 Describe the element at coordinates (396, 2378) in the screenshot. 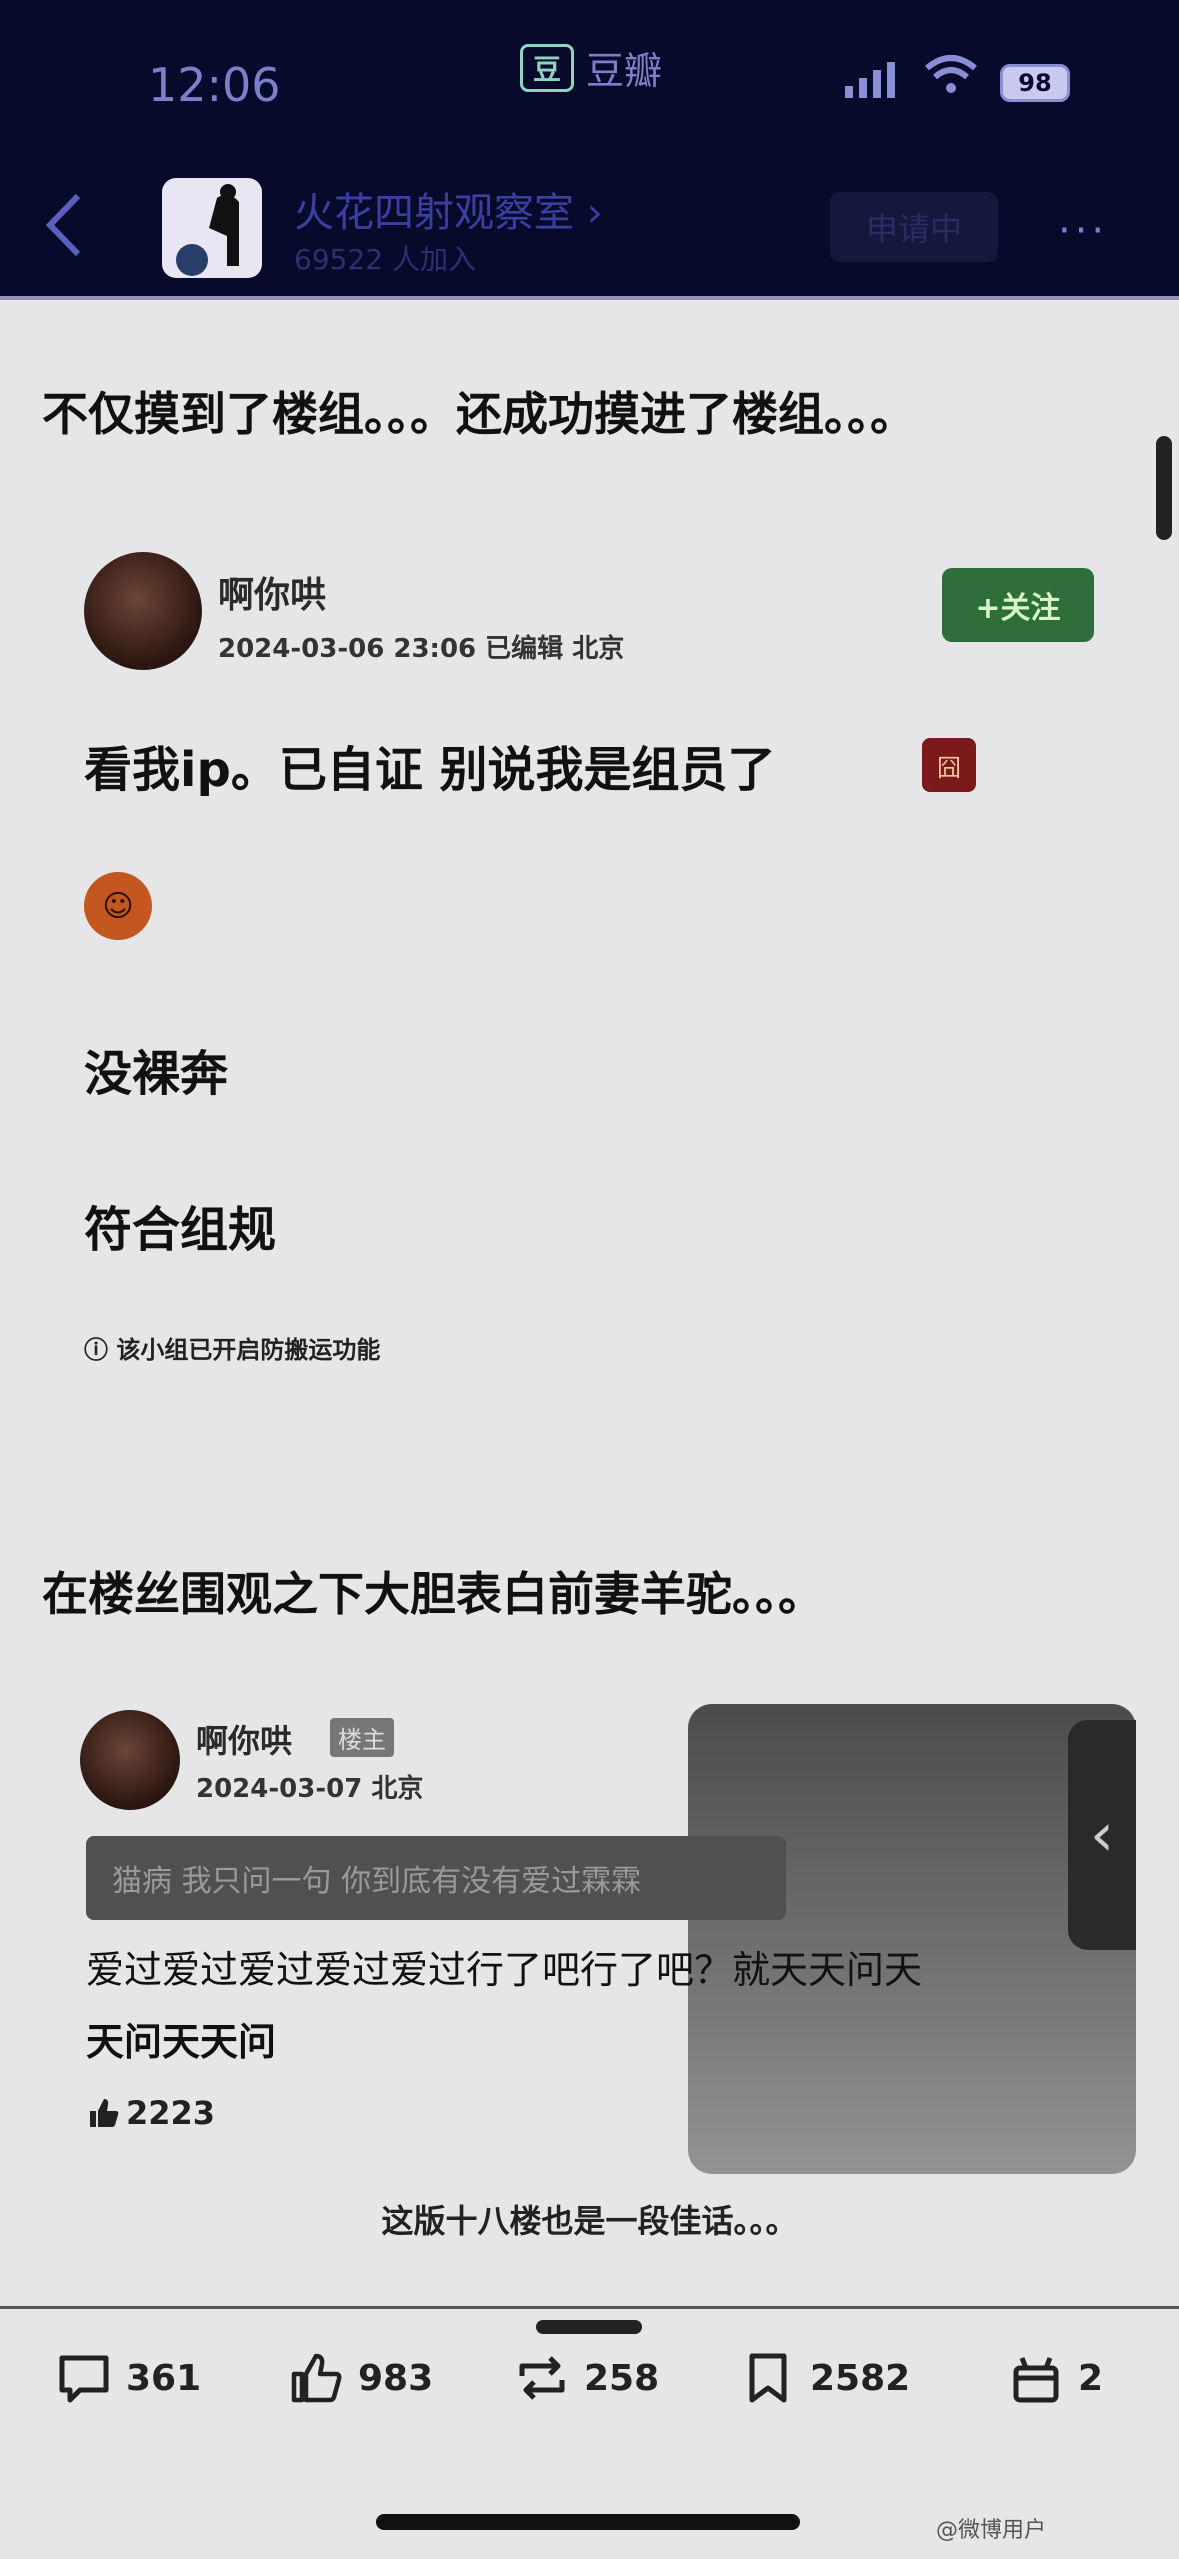

I see `like-count: 983` at that location.